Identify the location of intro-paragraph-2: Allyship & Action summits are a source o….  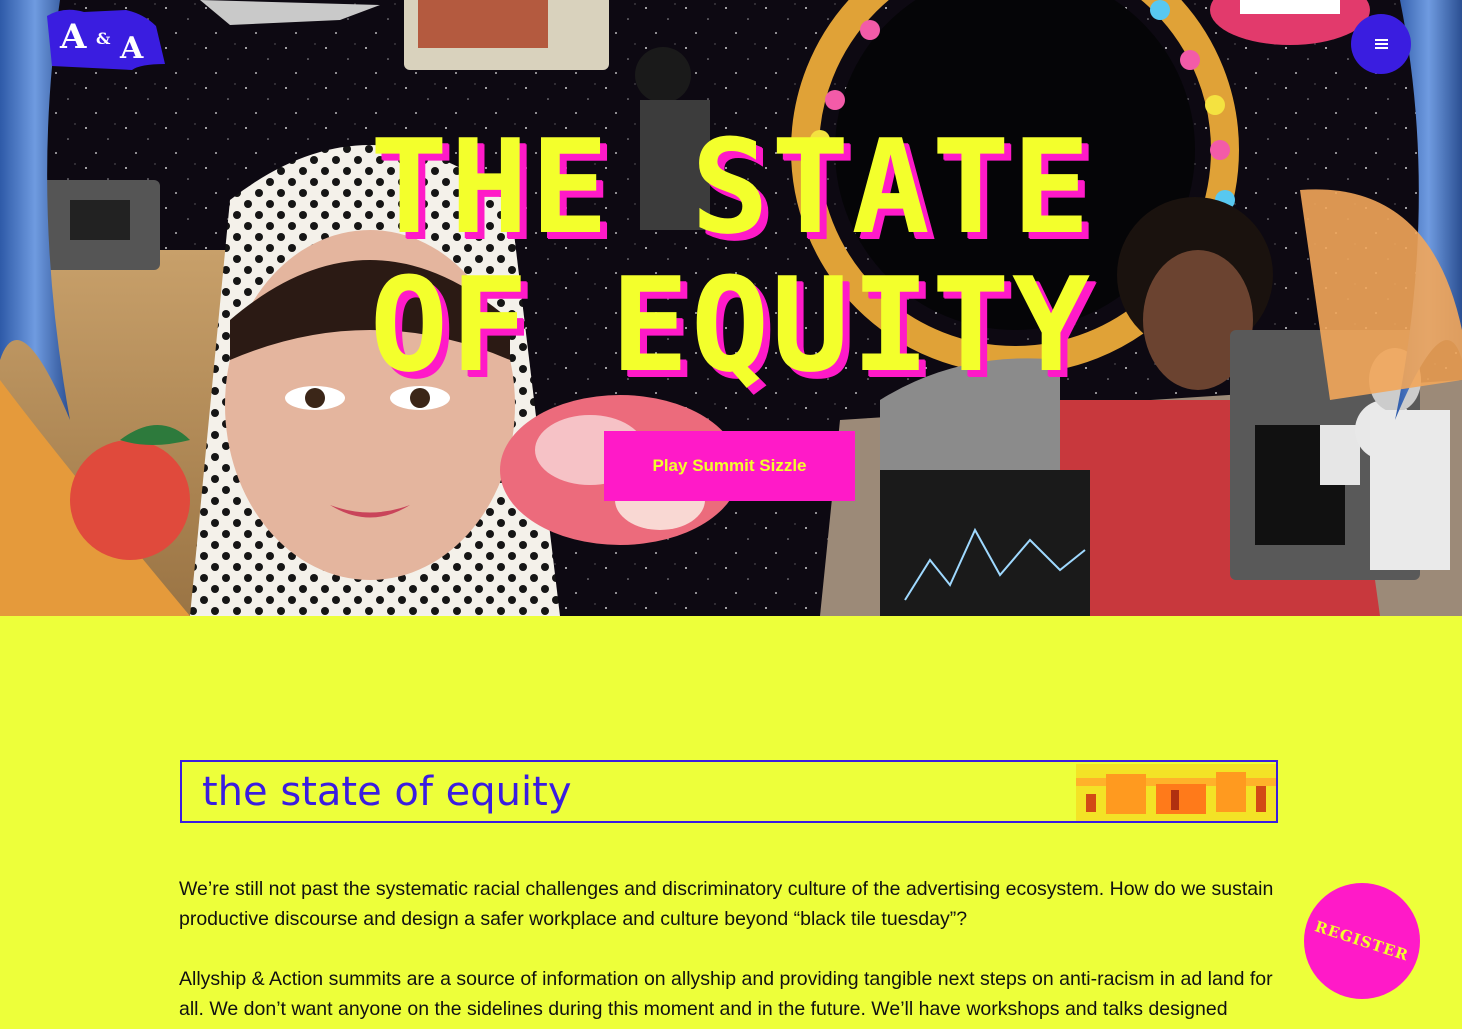
(726, 994).